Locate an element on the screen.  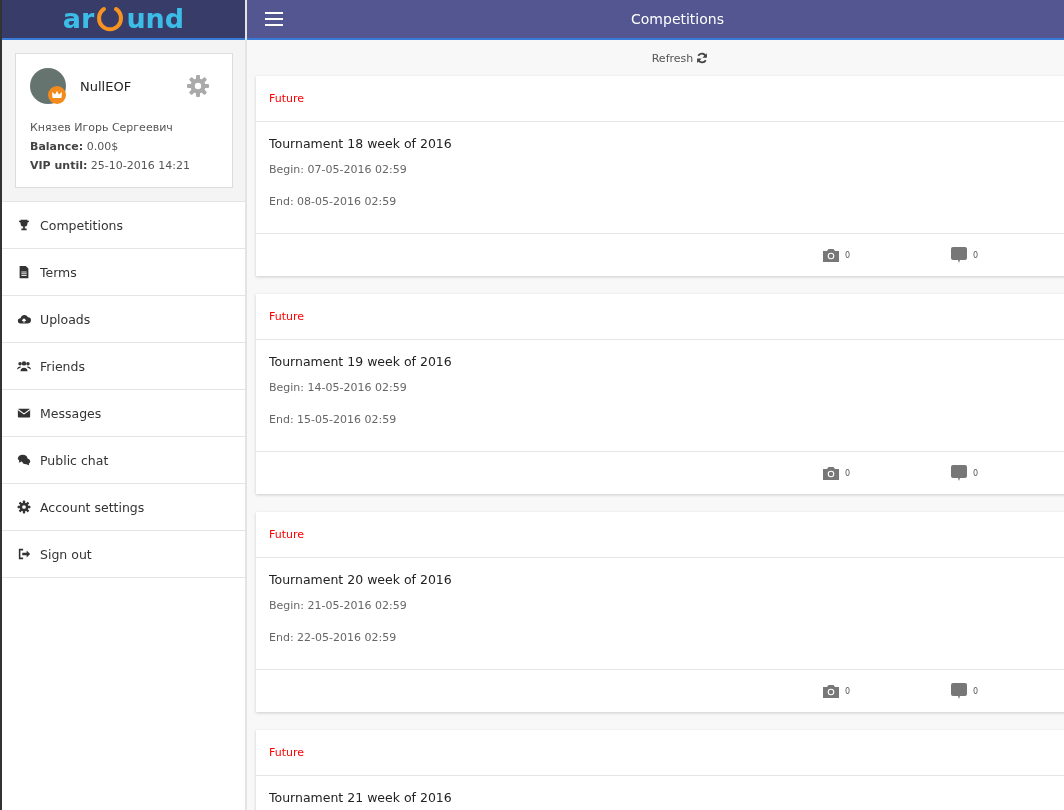
begin-date: Begin: 14-05-2016 02:59 is located at coordinates (338, 388).